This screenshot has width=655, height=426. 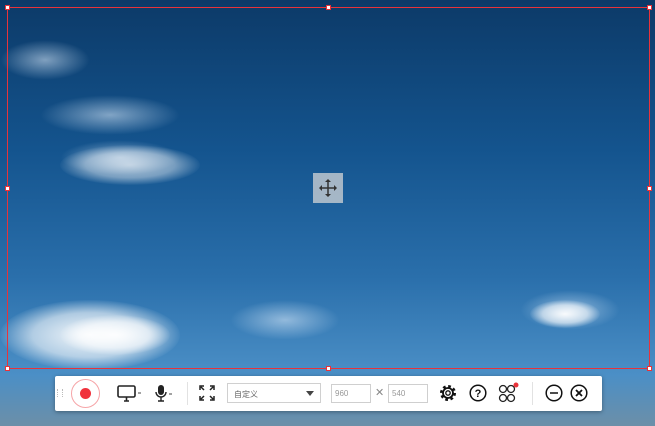 I want to click on chevron-down-icon, so click(x=310, y=393).